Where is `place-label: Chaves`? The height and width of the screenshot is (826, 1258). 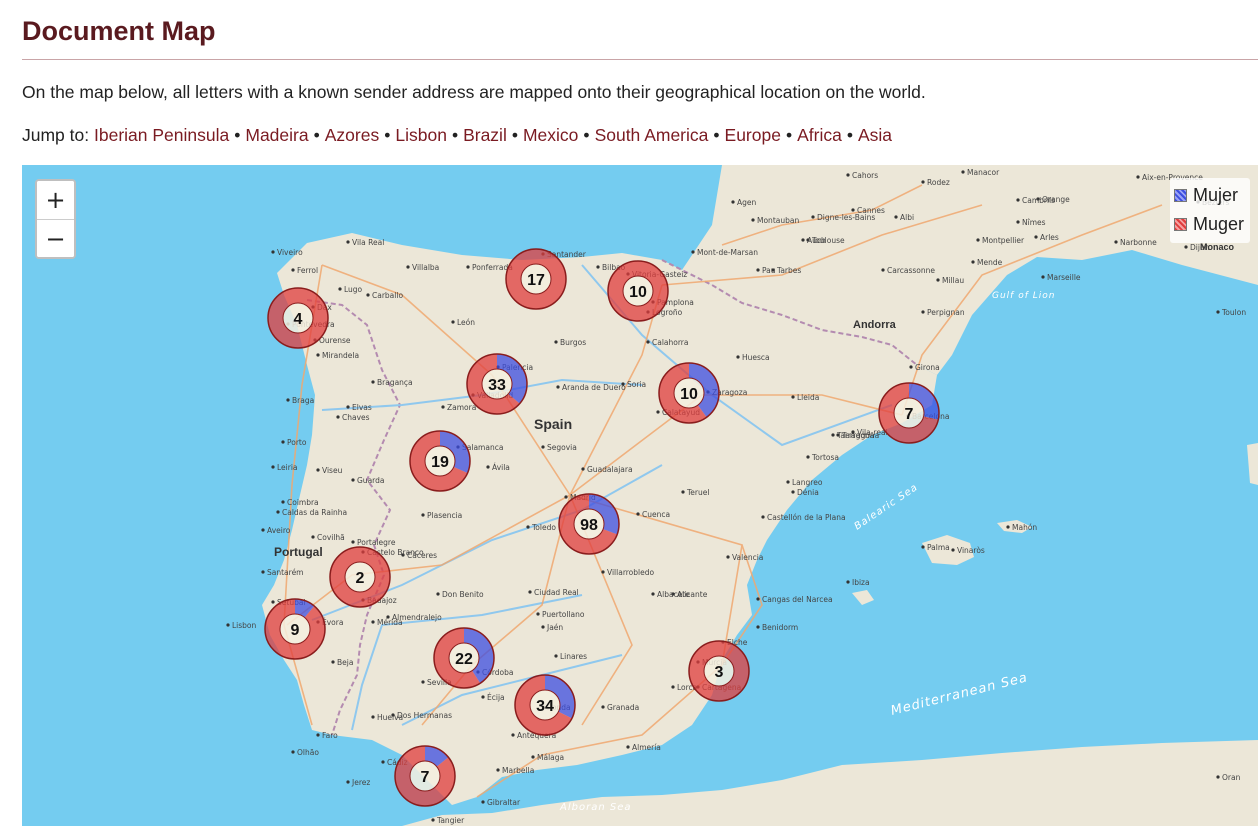 place-label: Chaves is located at coordinates (356, 417).